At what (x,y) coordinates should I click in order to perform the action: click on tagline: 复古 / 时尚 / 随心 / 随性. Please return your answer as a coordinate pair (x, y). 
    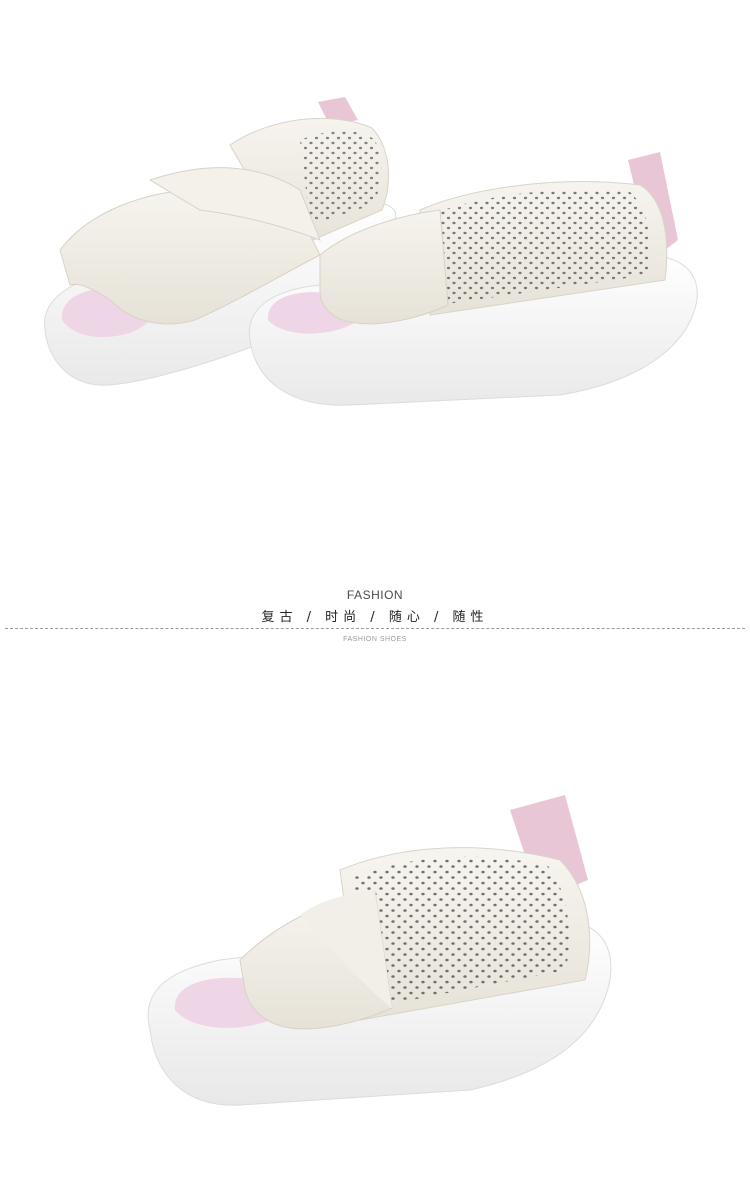
    Looking at the image, I should click on (375, 617).